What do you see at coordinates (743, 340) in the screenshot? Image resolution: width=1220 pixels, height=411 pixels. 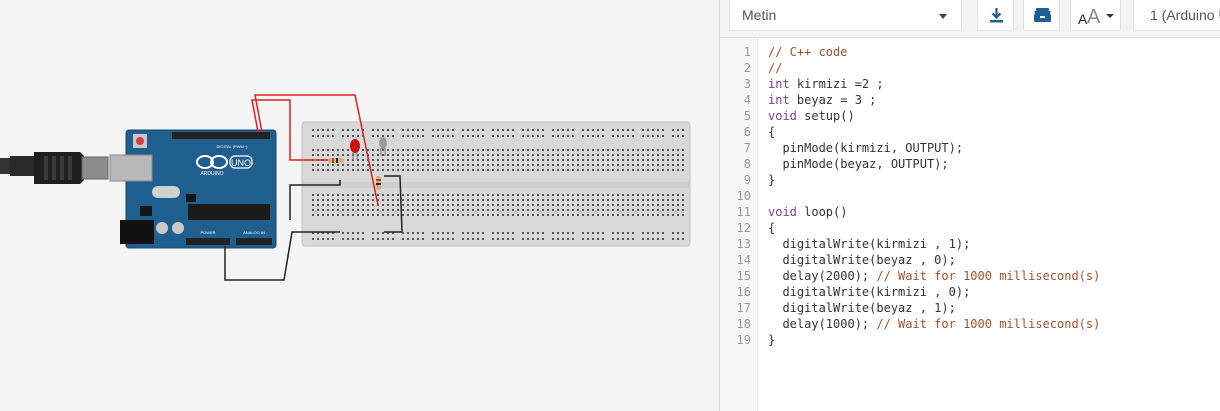 I see `line-number: 19` at bounding box center [743, 340].